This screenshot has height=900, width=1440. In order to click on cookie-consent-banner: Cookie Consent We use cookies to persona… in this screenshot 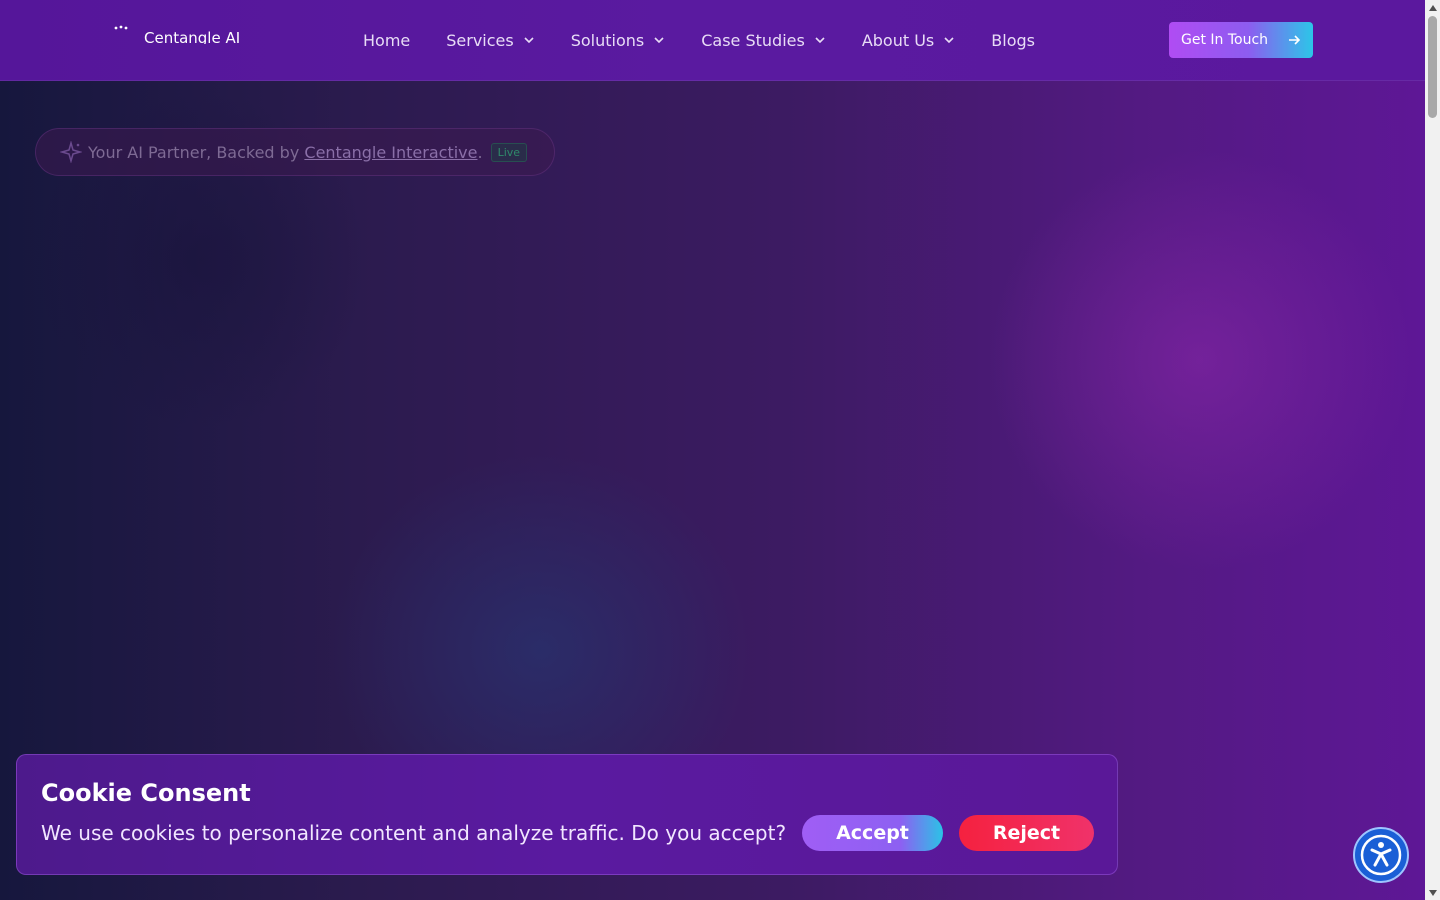, I will do `click(567, 814)`.